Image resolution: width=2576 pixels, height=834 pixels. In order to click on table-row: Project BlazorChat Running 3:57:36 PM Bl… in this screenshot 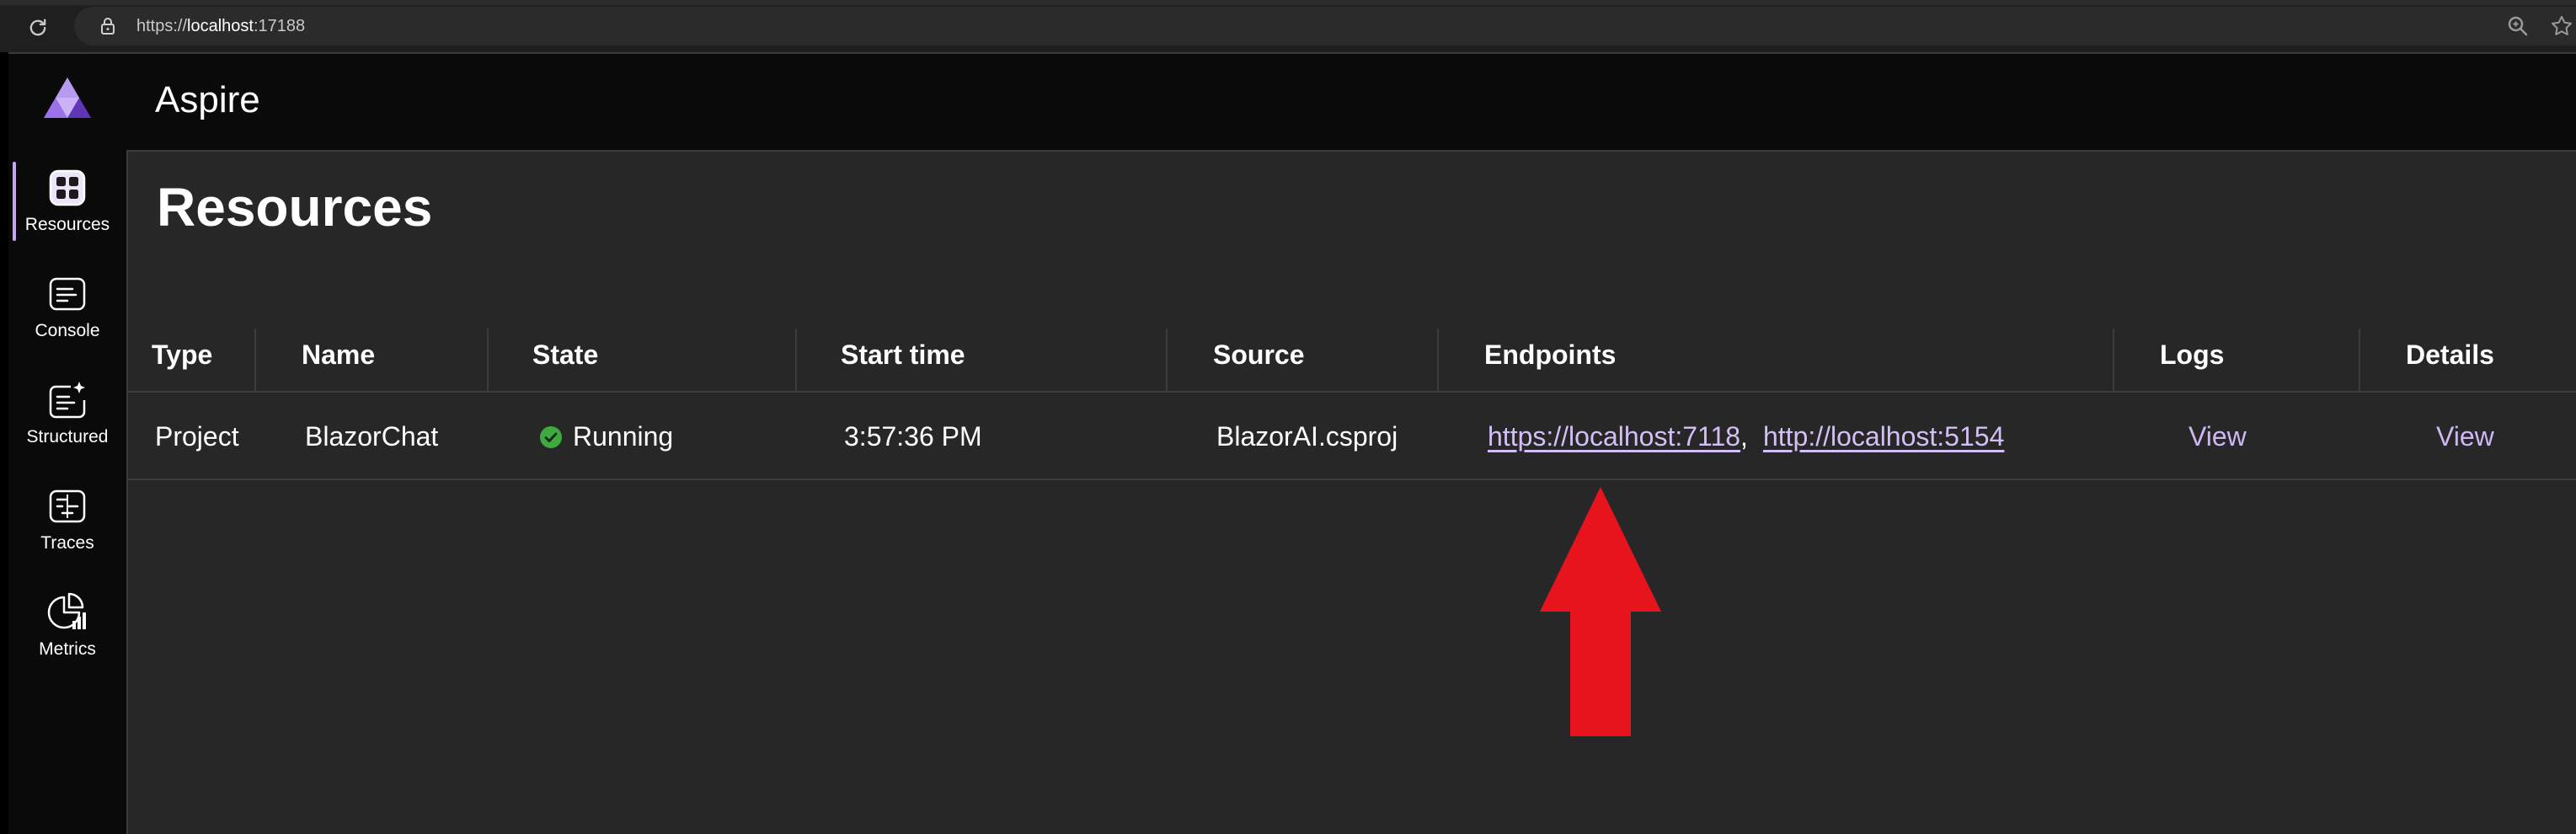, I will do `click(1352, 436)`.